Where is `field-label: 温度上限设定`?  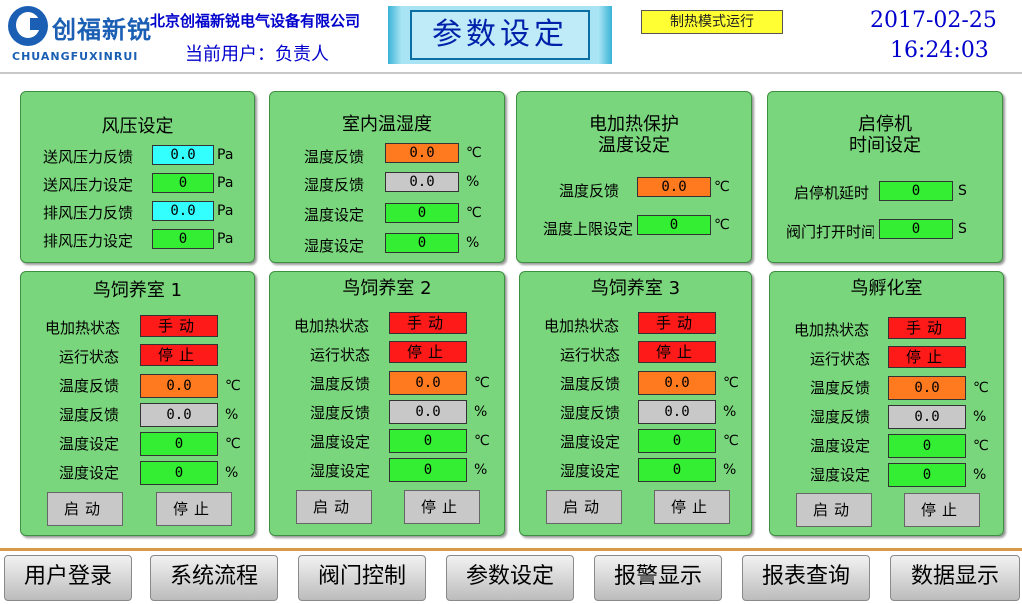
field-label: 温度上限设定 is located at coordinates (588, 229).